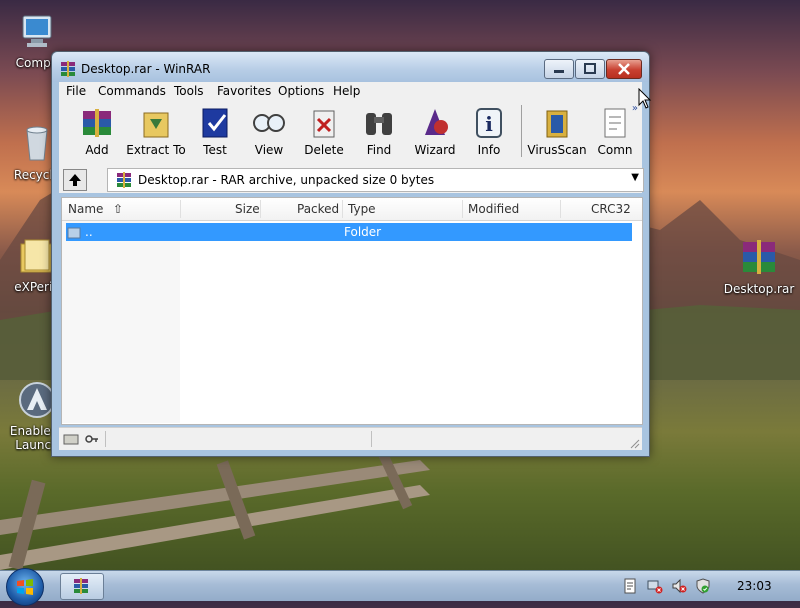 This screenshot has width=800, height=608. I want to click on column-packed: Packed, so click(318, 209).